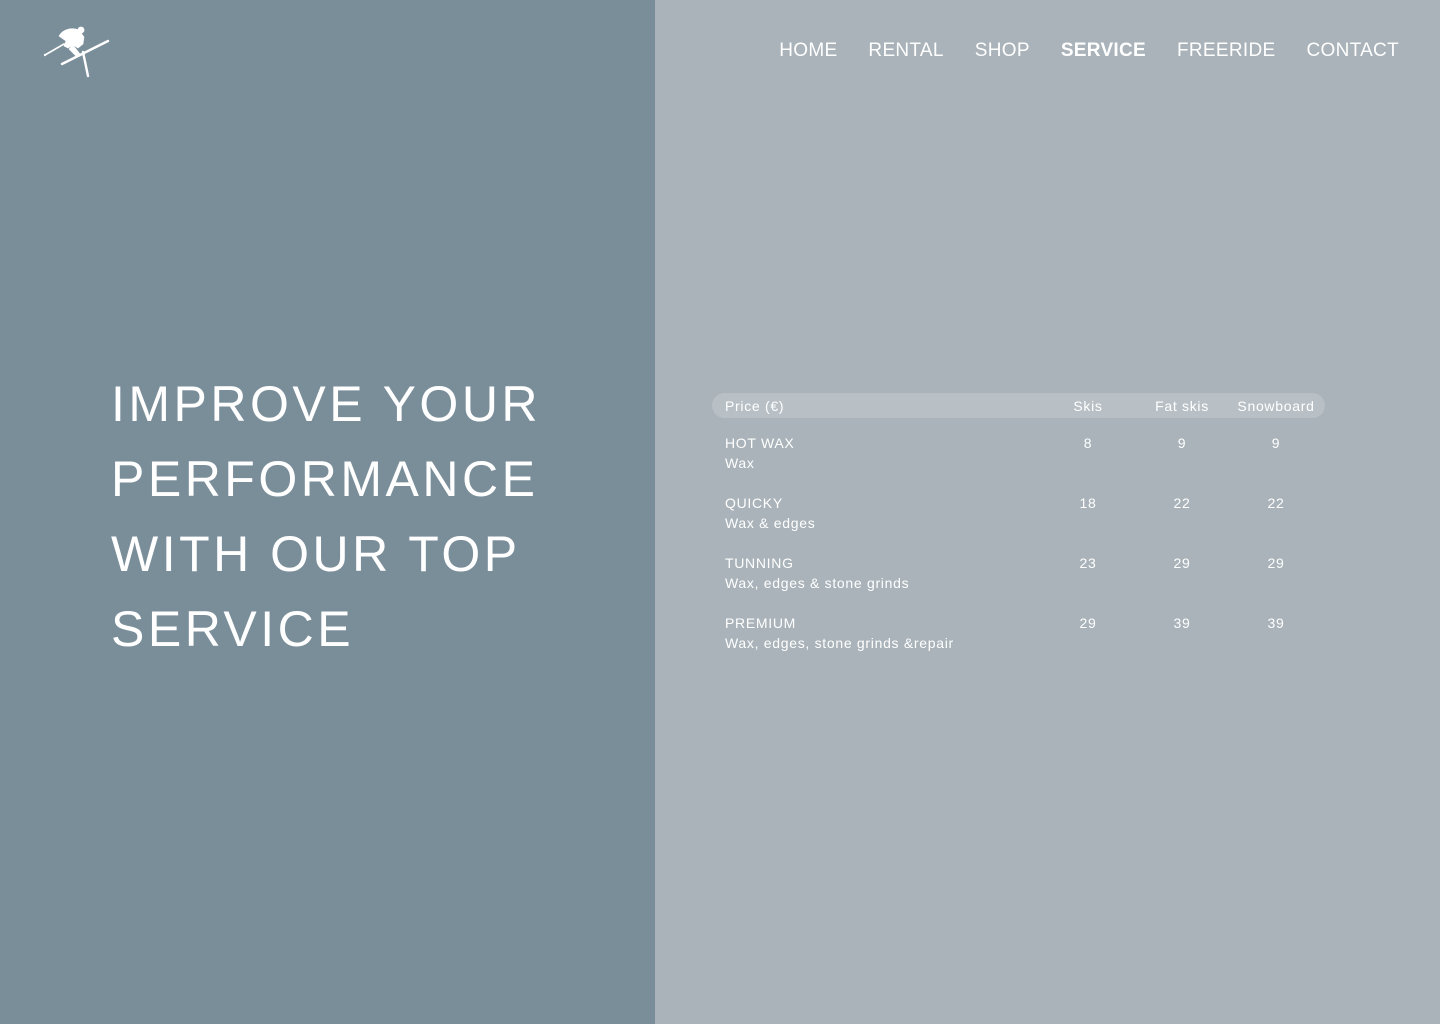  Describe the element at coordinates (1018, 405) in the screenshot. I see `table-header: Price (€) Skis Fat skis Snowboard` at that location.